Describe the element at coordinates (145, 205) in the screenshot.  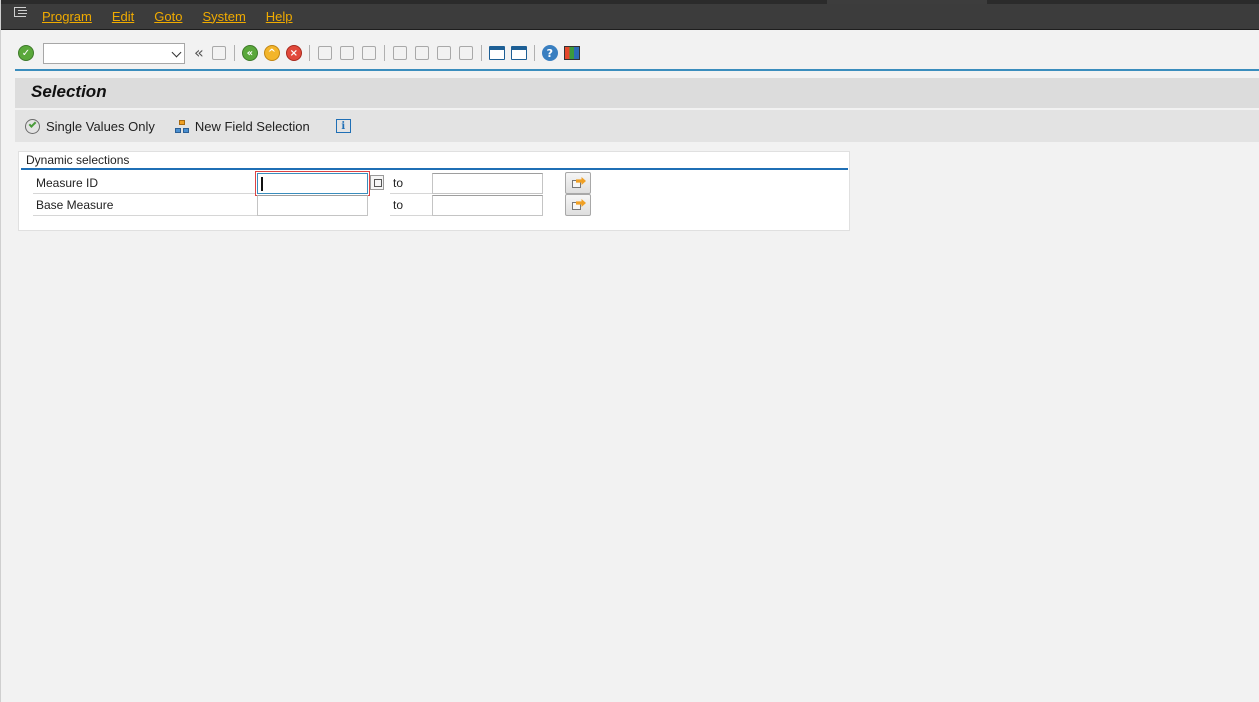
I see `field-label: Base Measure` at that location.